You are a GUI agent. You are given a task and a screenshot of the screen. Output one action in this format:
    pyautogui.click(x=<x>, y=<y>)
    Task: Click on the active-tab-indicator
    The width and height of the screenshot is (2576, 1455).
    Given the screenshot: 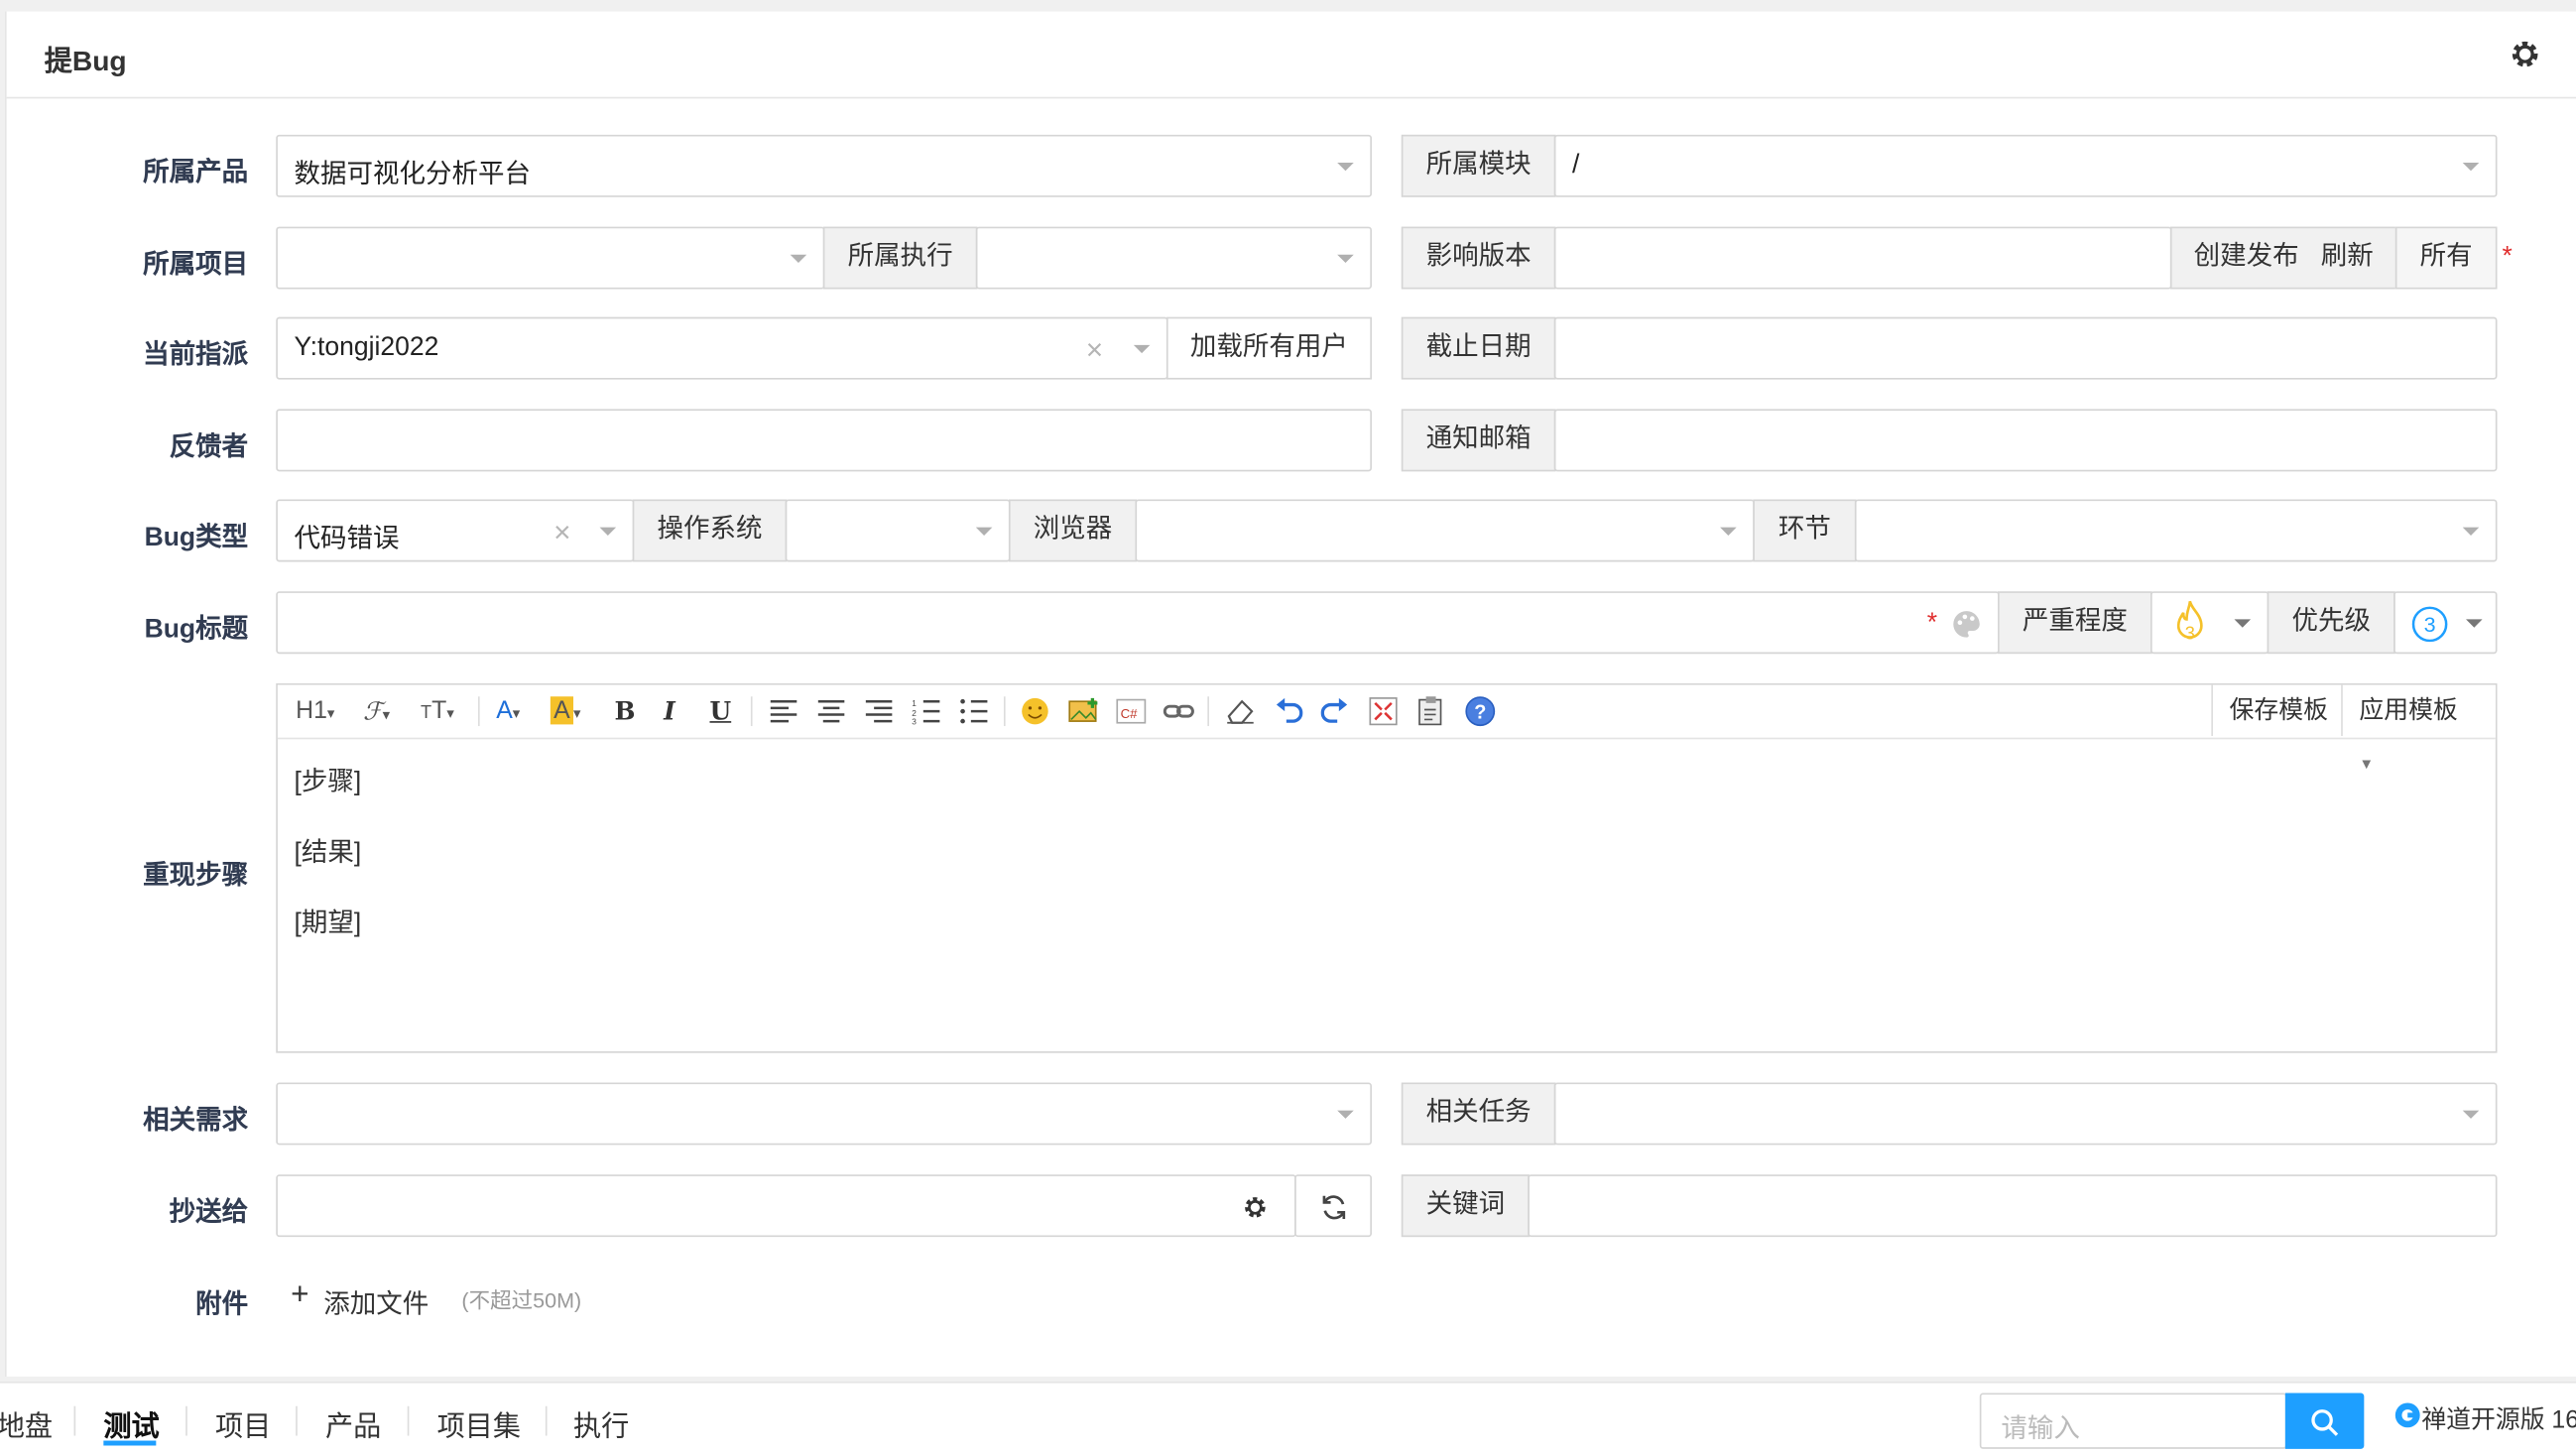 What is the action you would take?
    pyautogui.click(x=130, y=1443)
    